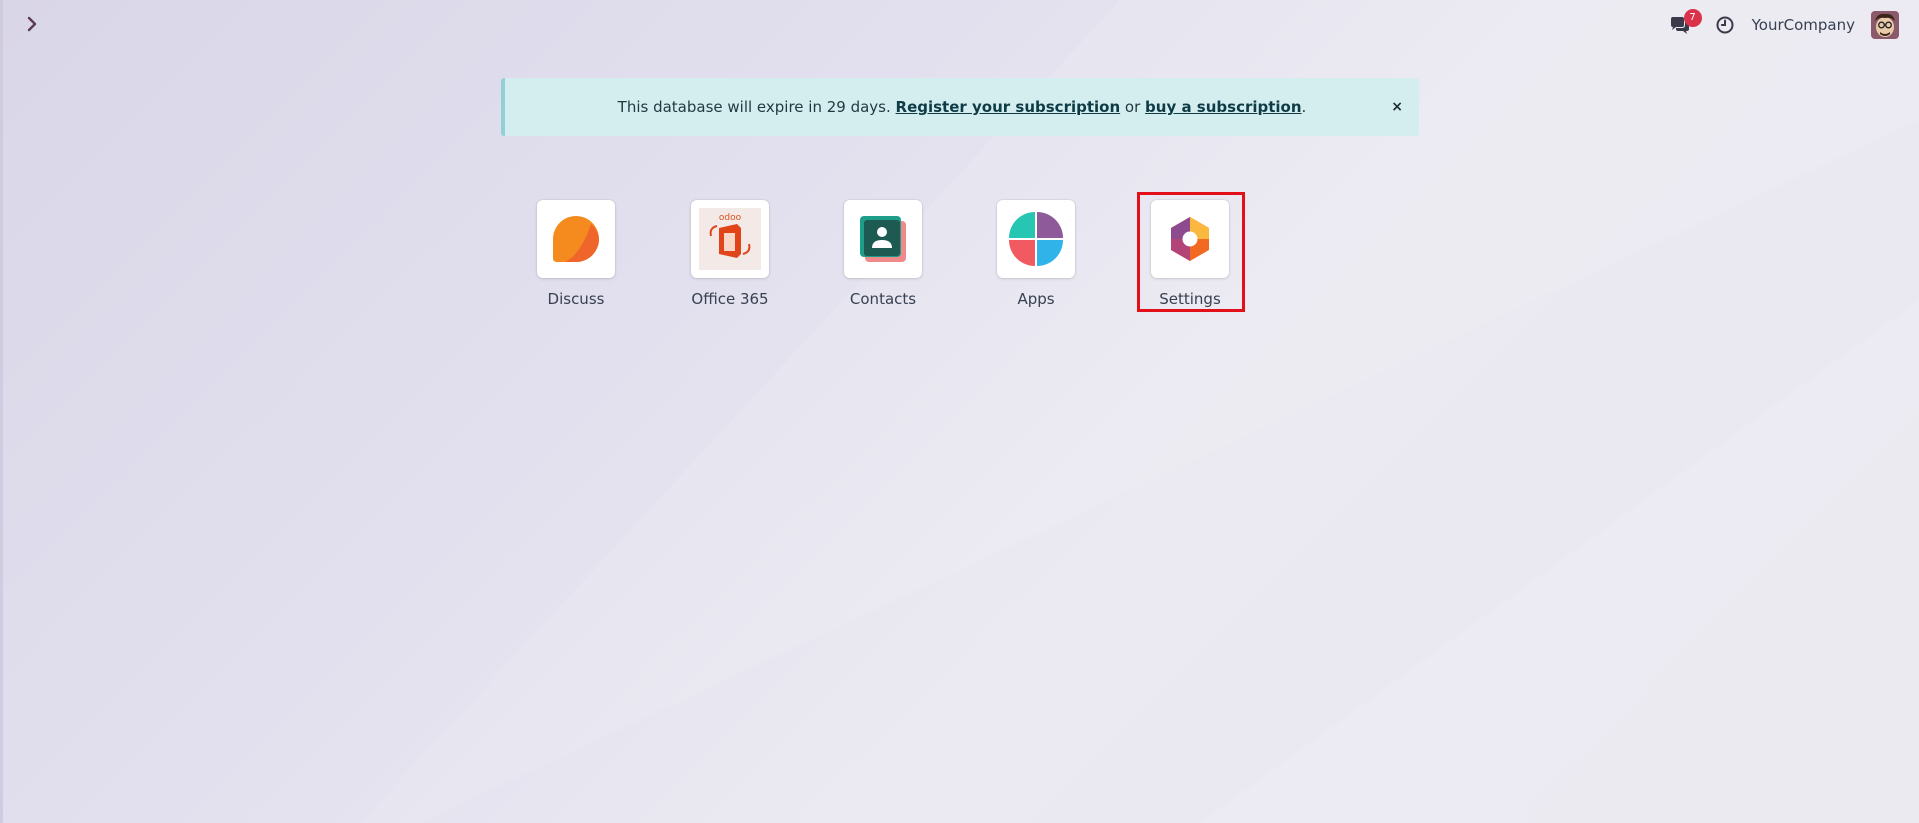 This screenshot has width=1919, height=823. I want to click on company-switcher: YourCompany, so click(1803, 25).